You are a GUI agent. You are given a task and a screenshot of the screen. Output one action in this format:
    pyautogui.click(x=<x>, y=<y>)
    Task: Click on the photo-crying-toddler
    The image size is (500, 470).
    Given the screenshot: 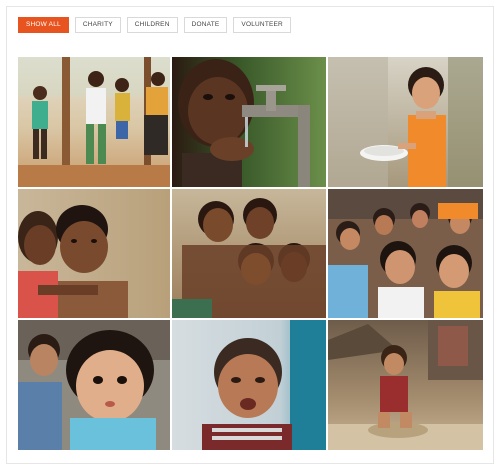 What is the action you would take?
    pyautogui.click(x=249, y=385)
    